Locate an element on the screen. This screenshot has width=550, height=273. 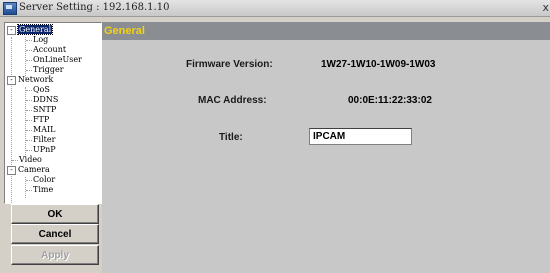
firmware-version-label: Firmware Version: is located at coordinates (229, 64).